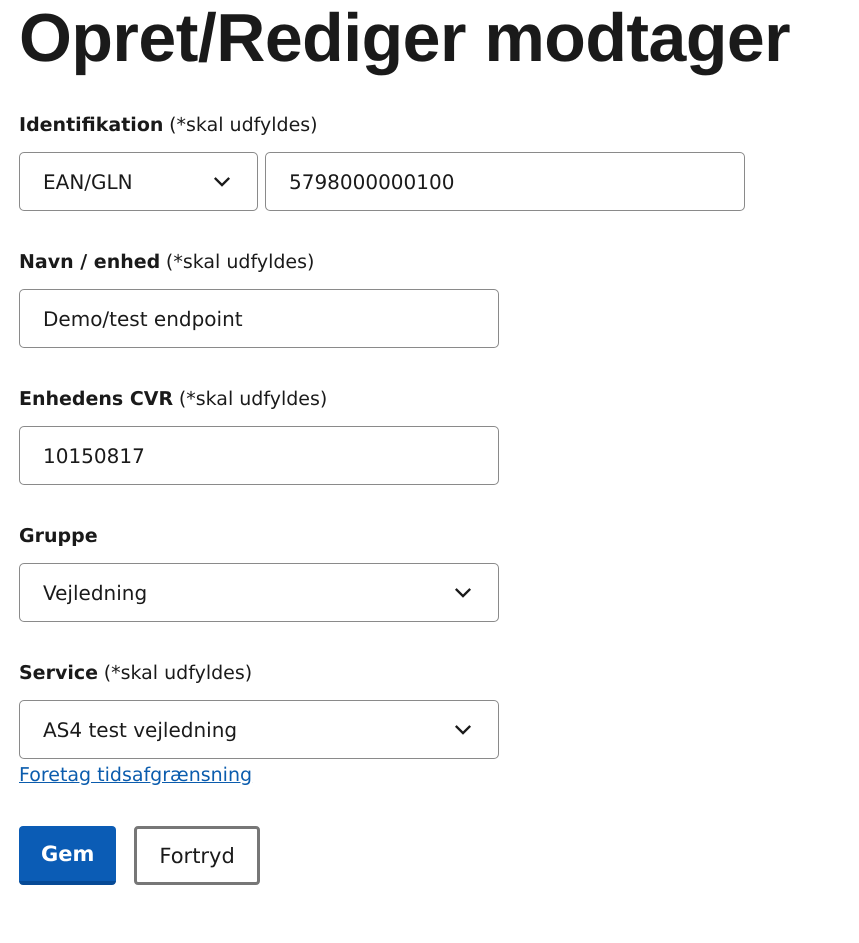 The image size is (859, 943). Describe the element at coordinates (169, 125) in the screenshot. I see `field-label: Identifikation (*skal udfyldes)` at that location.